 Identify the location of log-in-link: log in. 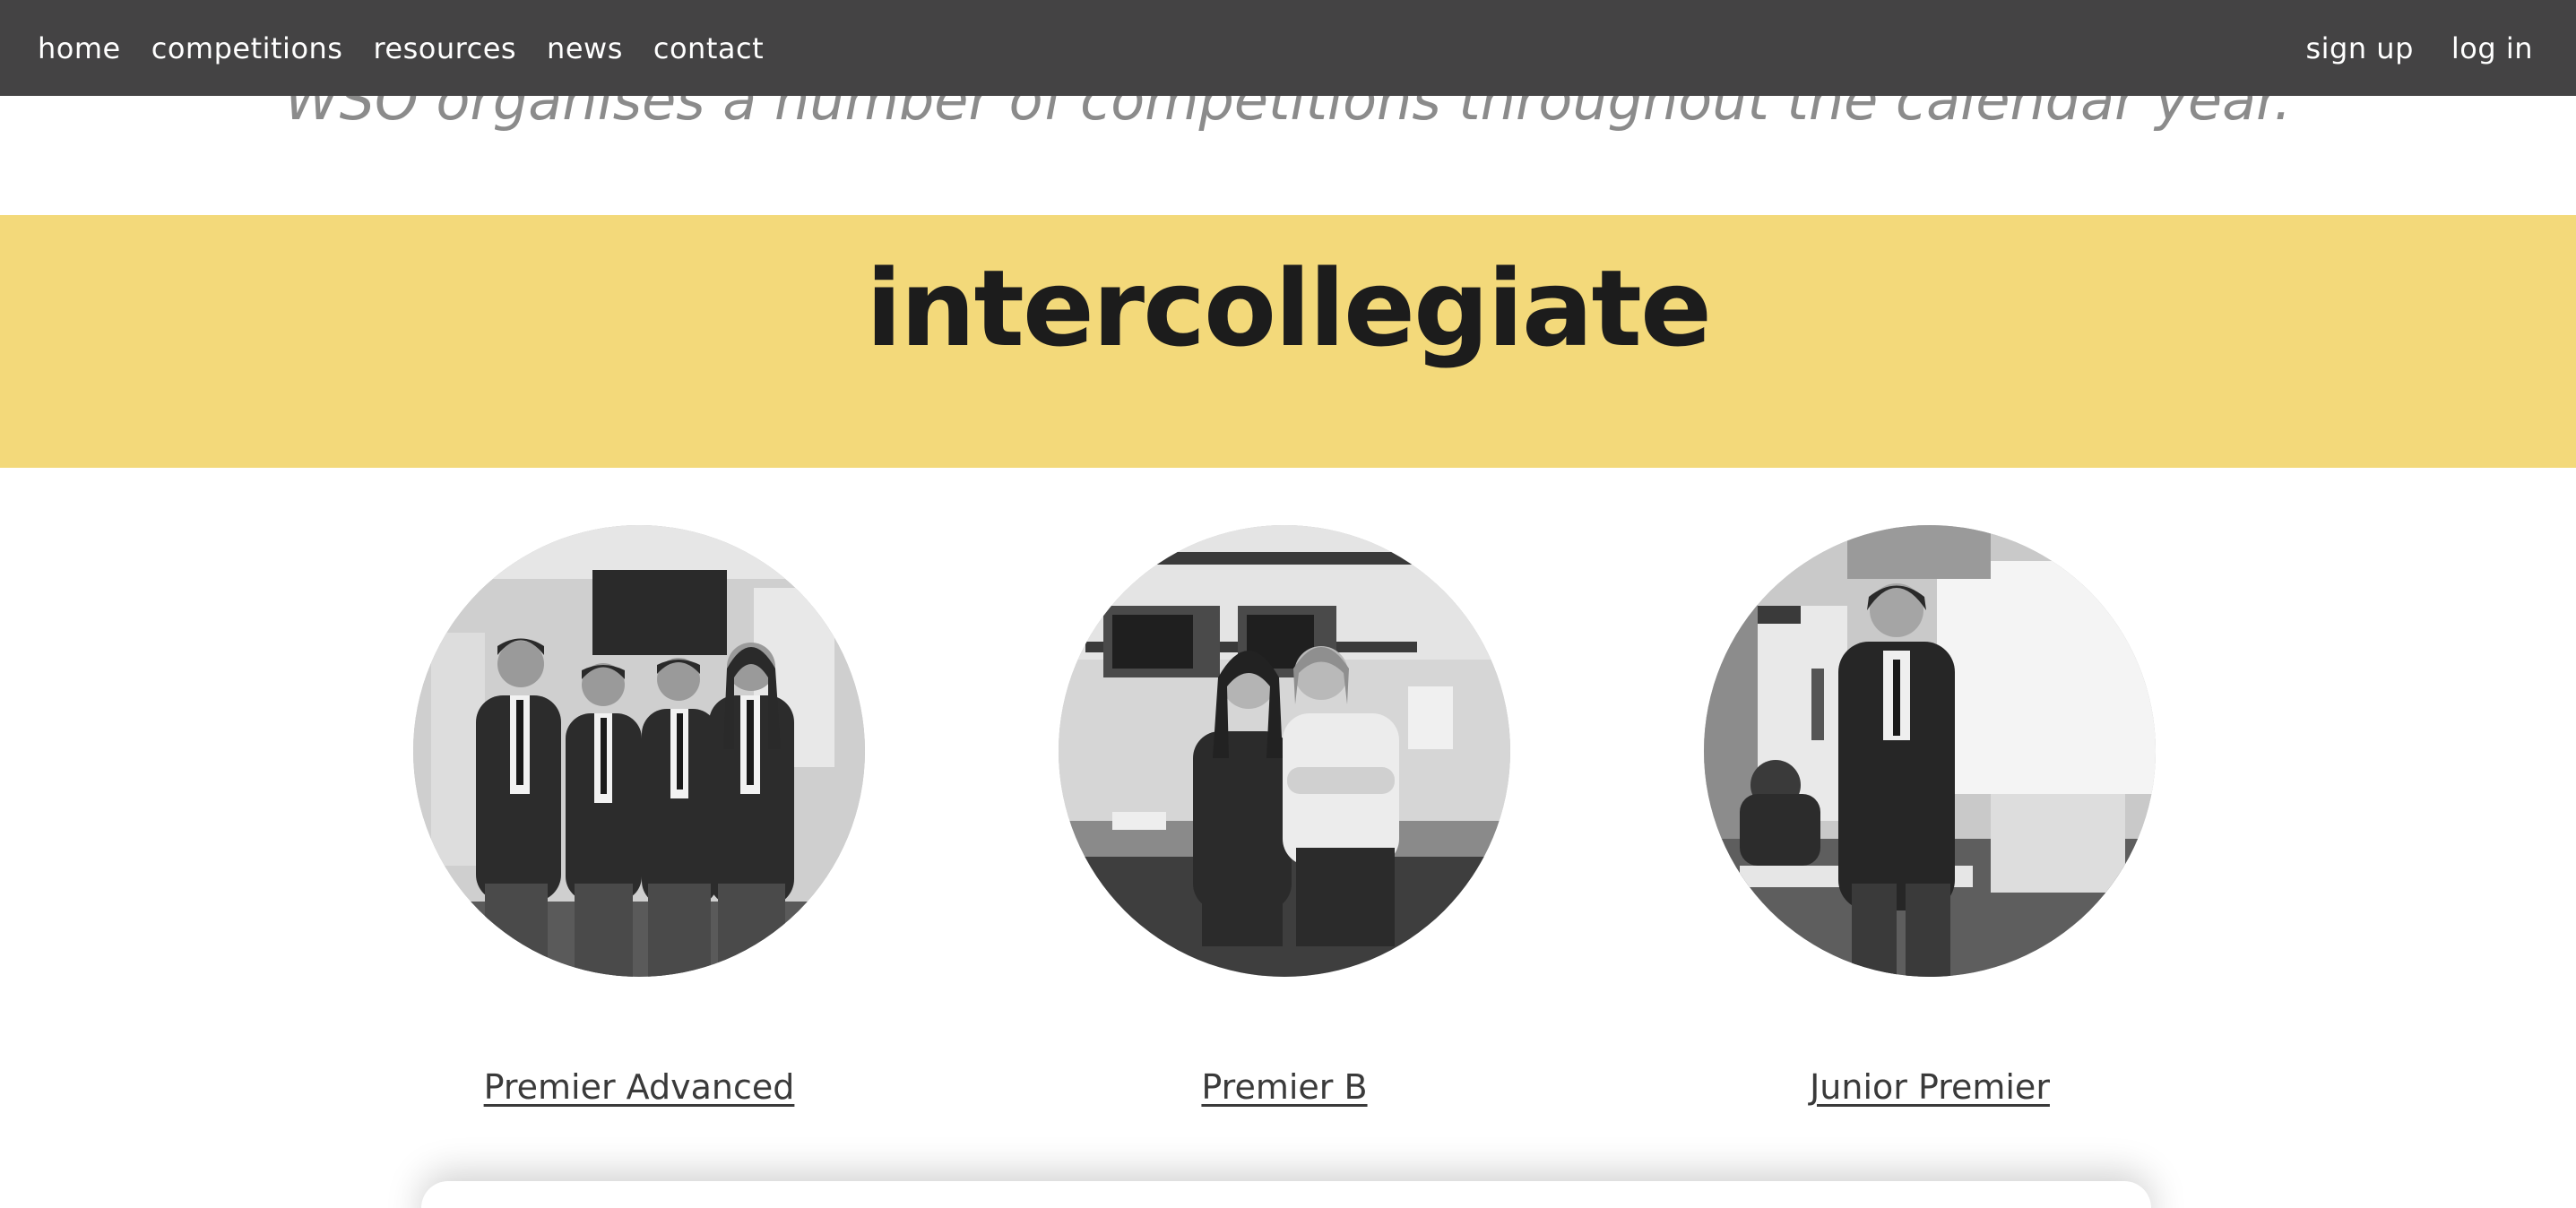
(2492, 48).